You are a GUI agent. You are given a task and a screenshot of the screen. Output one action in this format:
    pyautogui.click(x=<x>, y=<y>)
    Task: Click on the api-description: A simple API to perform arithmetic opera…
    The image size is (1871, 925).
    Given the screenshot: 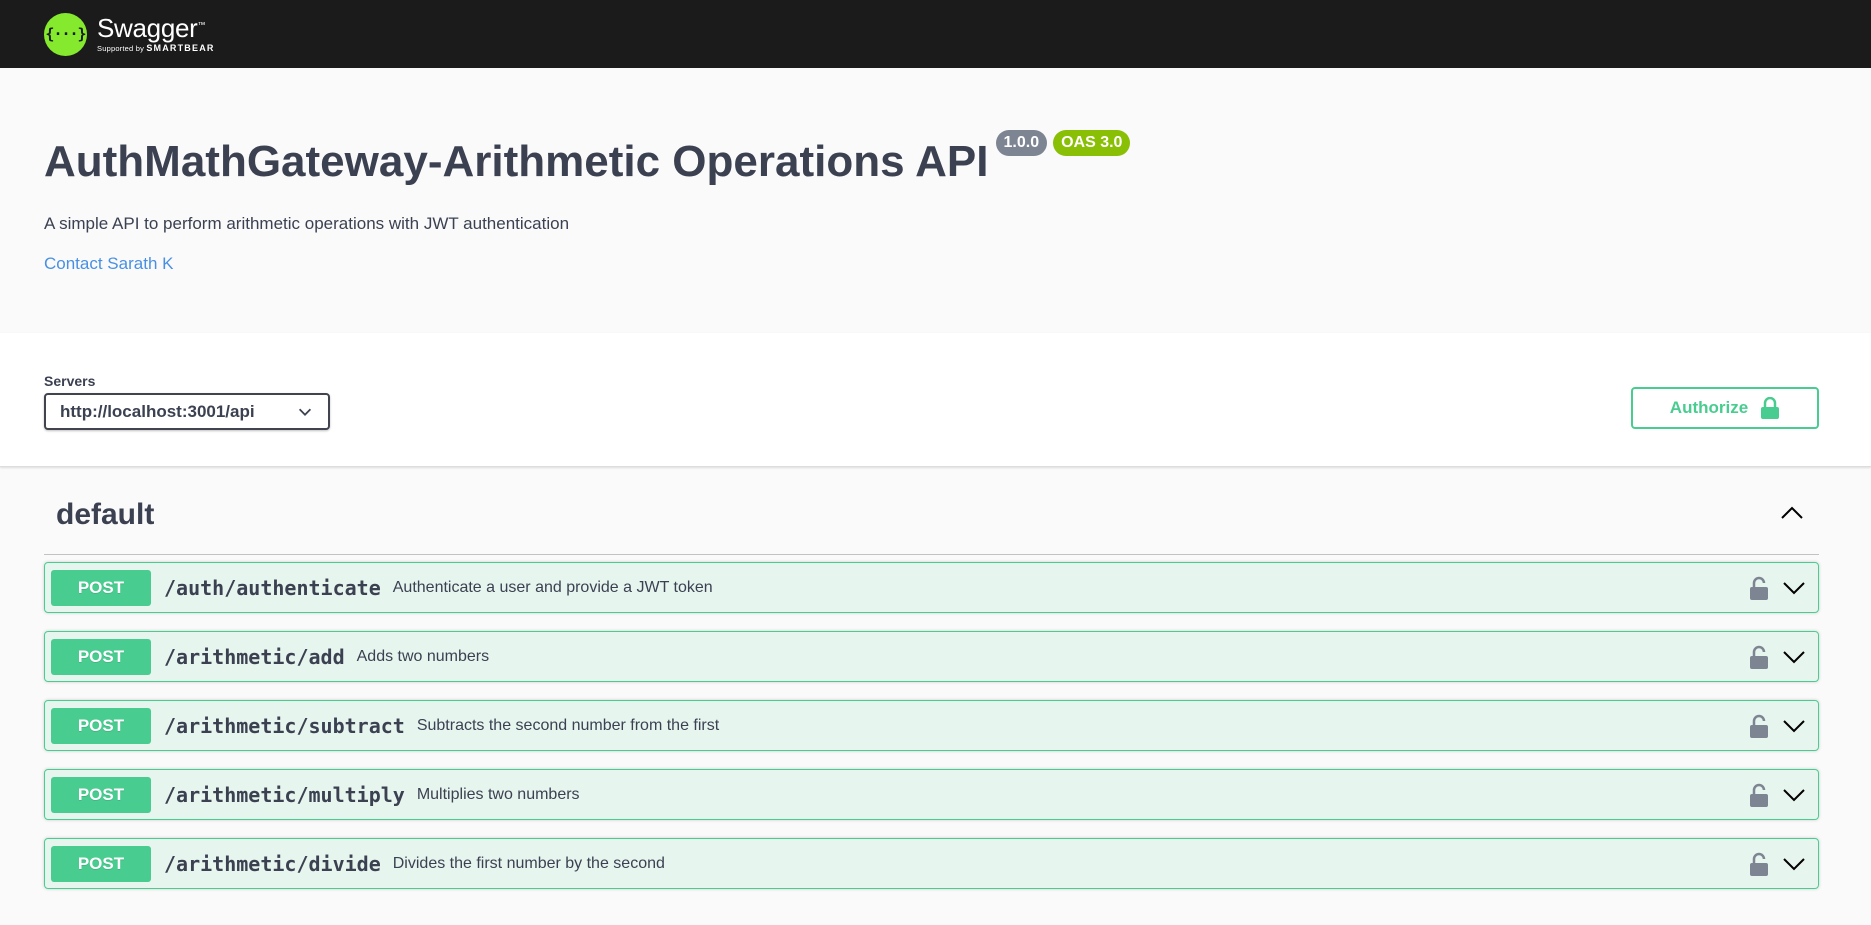 What is the action you would take?
    pyautogui.click(x=307, y=223)
    